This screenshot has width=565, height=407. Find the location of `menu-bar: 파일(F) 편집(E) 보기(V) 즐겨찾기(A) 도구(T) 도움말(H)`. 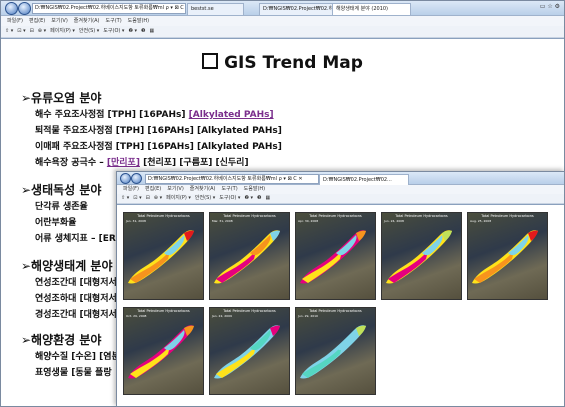

menu-bar: 파일(F) 편집(E) 보기(V) 즐겨찾기(A) 도구(T) 도움말(H) is located at coordinates (340, 189).